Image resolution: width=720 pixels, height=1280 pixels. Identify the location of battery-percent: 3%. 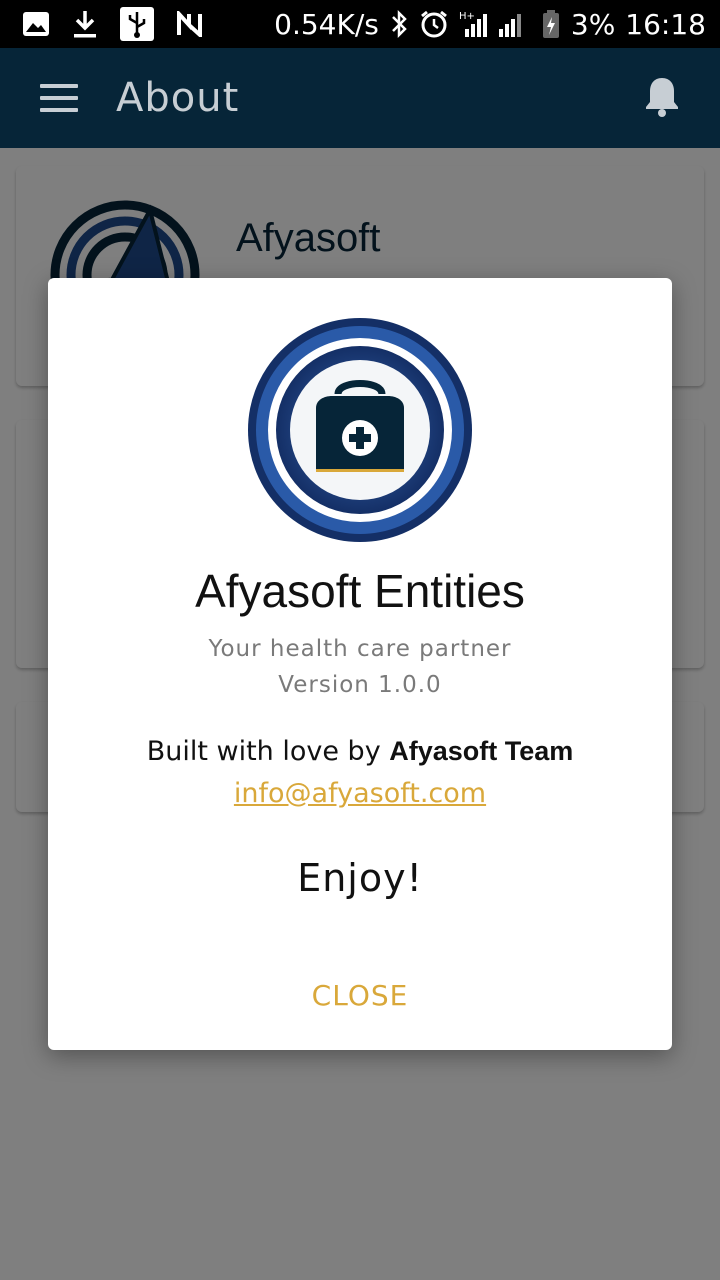
(593, 24).